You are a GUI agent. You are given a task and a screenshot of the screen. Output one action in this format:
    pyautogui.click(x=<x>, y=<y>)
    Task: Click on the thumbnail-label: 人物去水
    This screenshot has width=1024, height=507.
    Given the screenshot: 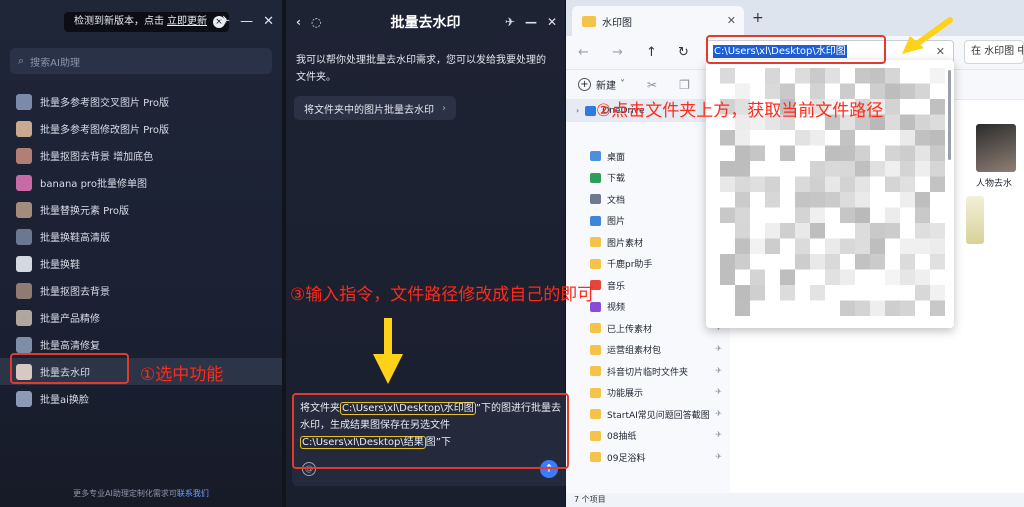 What is the action you would take?
    pyautogui.click(x=994, y=184)
    